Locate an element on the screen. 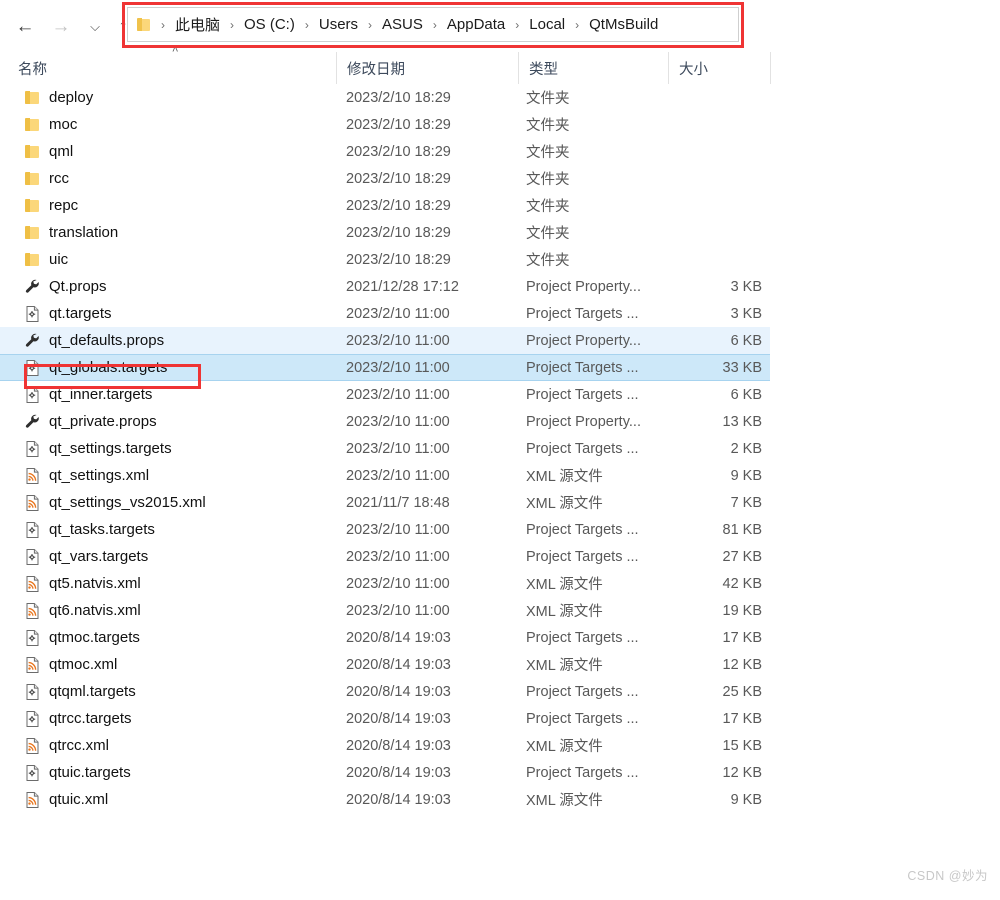 The width and height of the screenshot is (1000, 900). file-row: qtmoc.xml 2020/8/14 19:03 XML 源文件 12 KB is located at coordinates (385, 664).